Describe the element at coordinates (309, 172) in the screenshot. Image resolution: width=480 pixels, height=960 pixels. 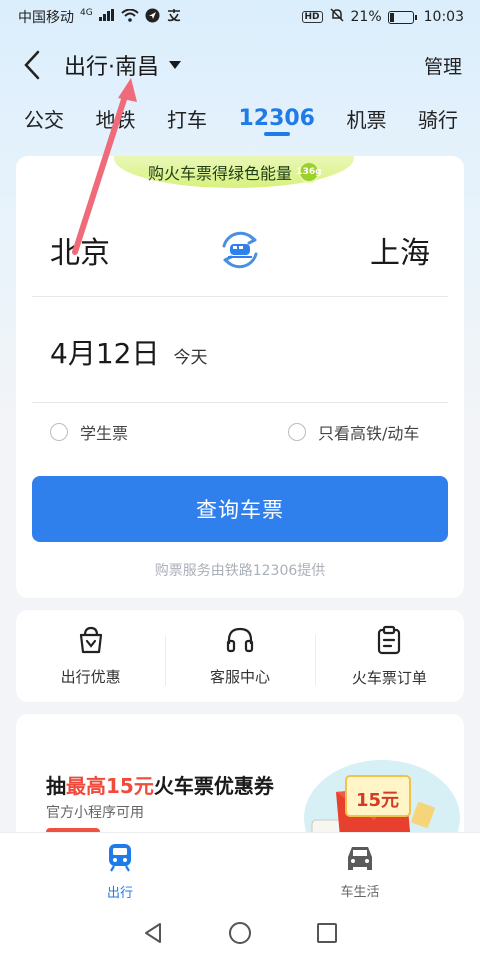
I see `energy-badge: 136g` at that location.